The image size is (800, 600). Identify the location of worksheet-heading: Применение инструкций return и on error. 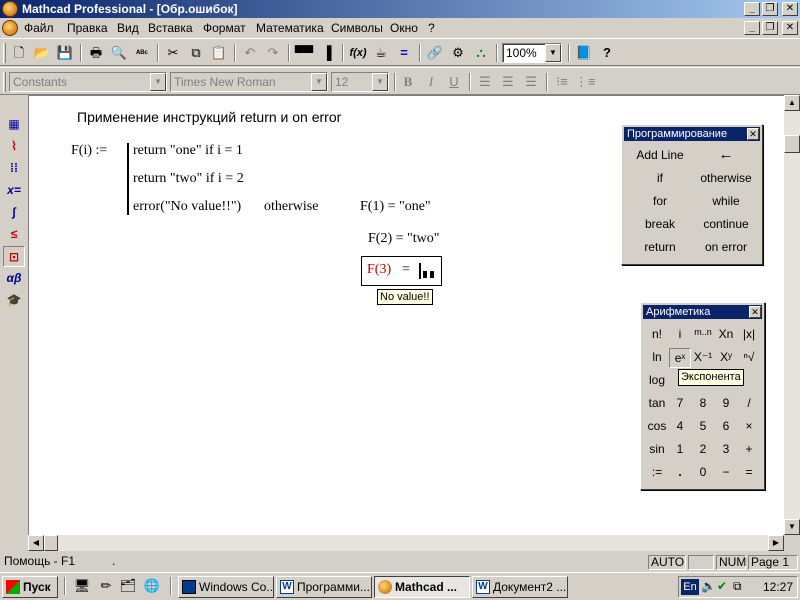
(209, 117).